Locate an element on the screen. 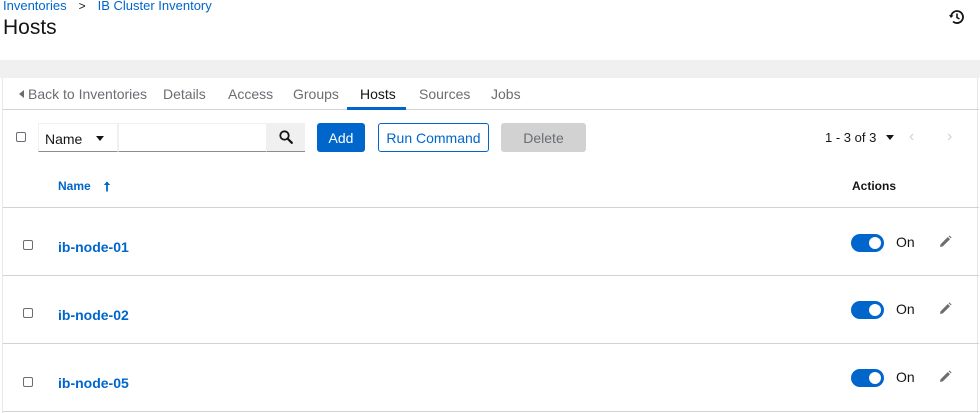 The height and width of the screenshot is (413, 980). add-button: Add is located at coordinates (341, 137).